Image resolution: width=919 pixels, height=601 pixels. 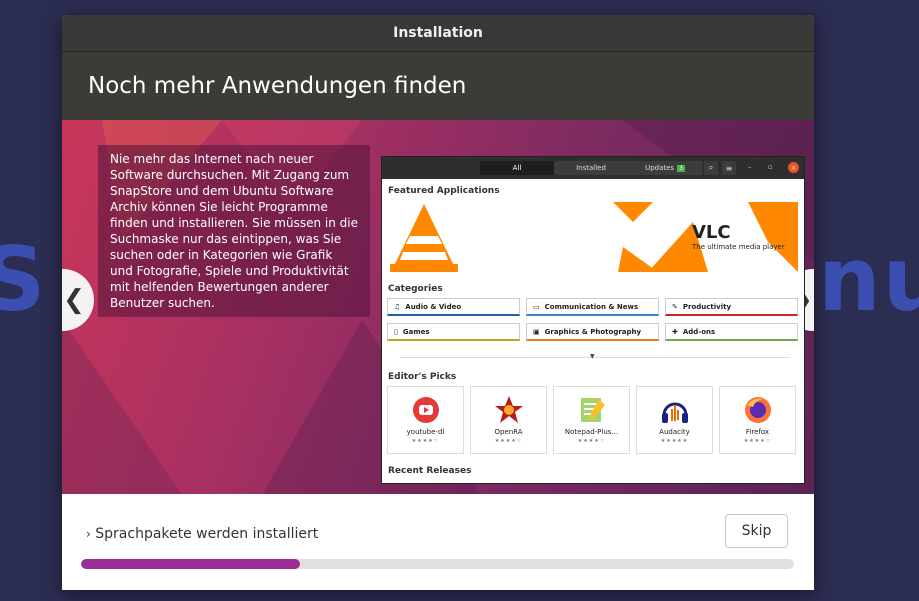 I want to click on install-progress-bar, so click(x=437, y=564).